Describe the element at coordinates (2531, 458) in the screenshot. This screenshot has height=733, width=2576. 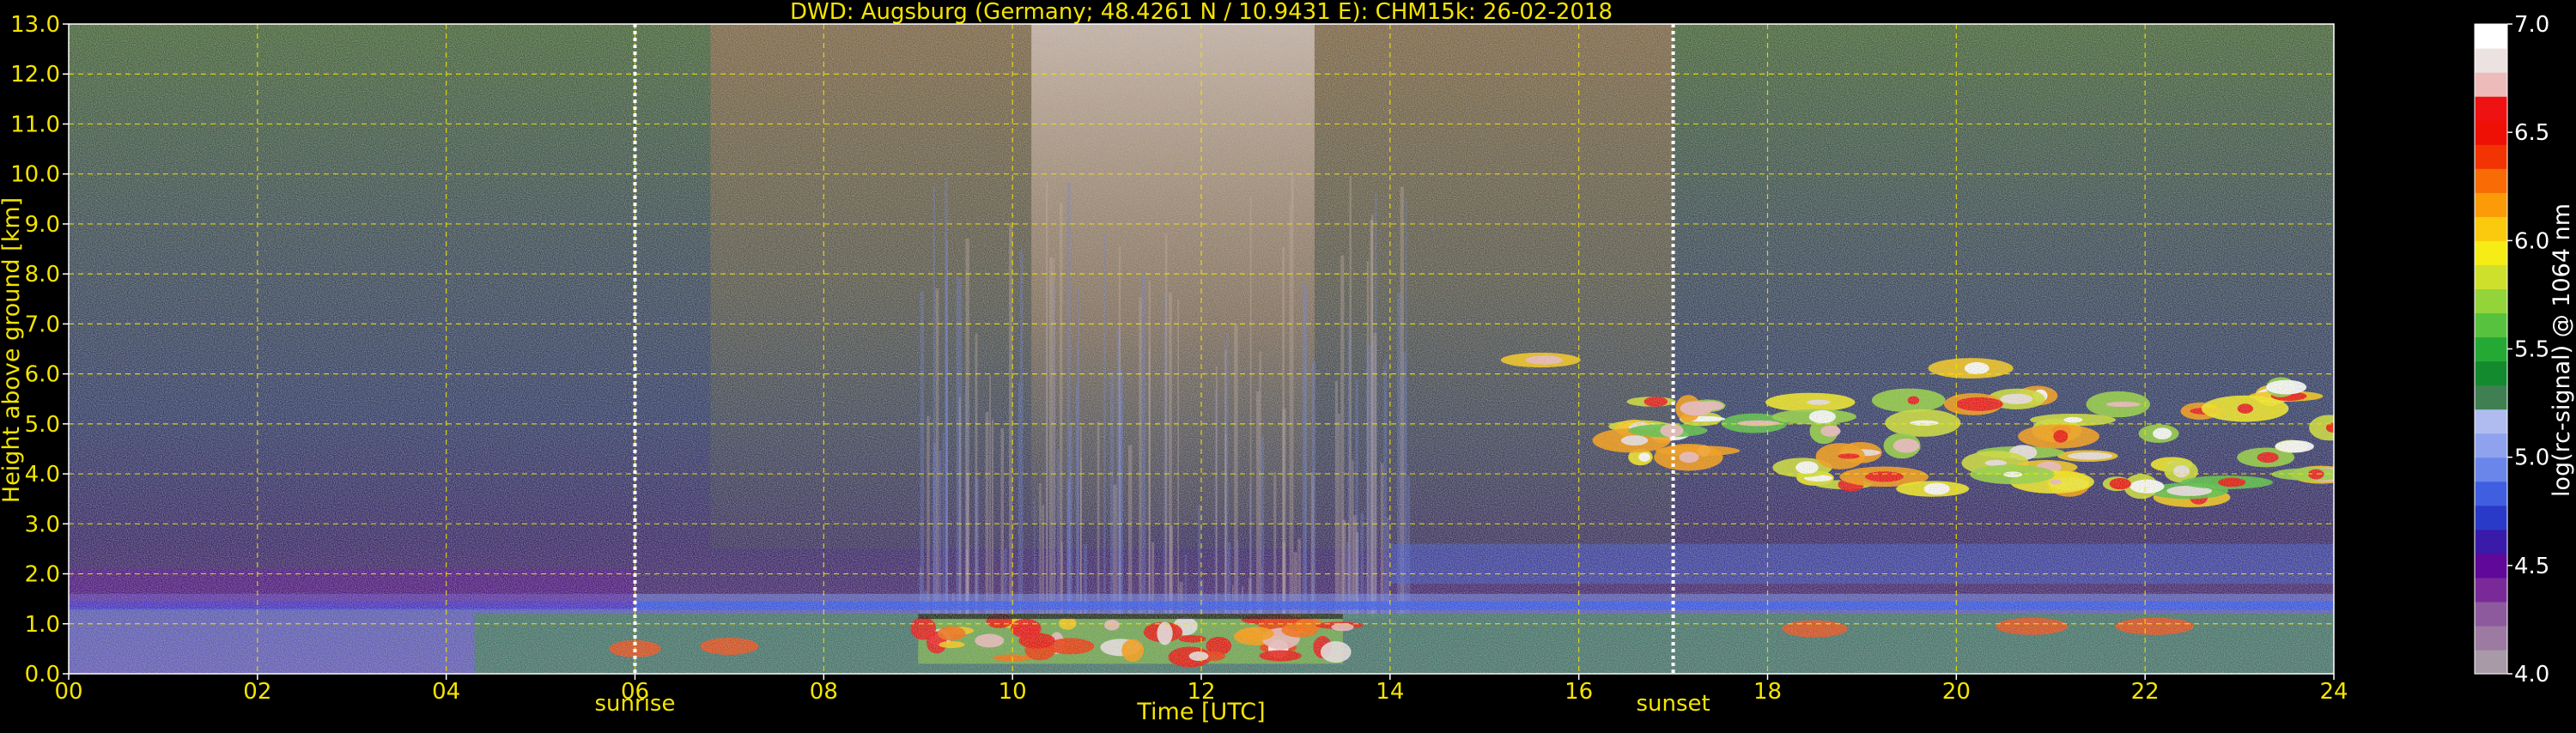
I see `colorbar-tick-label: 5.0` at that location.